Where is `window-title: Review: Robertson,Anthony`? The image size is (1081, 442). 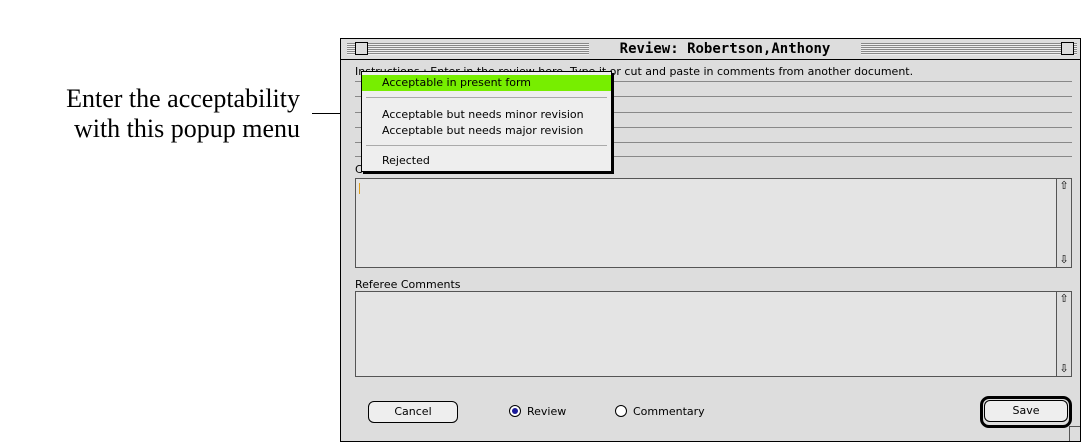 window-title: Review: Robertson,Anthony is located at coordinates (725, 49).